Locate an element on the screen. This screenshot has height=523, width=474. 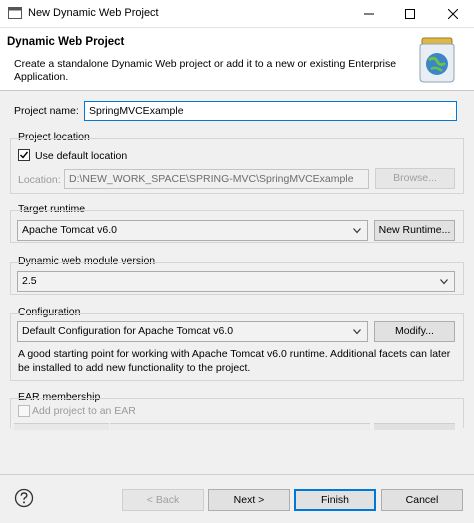
minimize-button is located at coordinates (369, 13).